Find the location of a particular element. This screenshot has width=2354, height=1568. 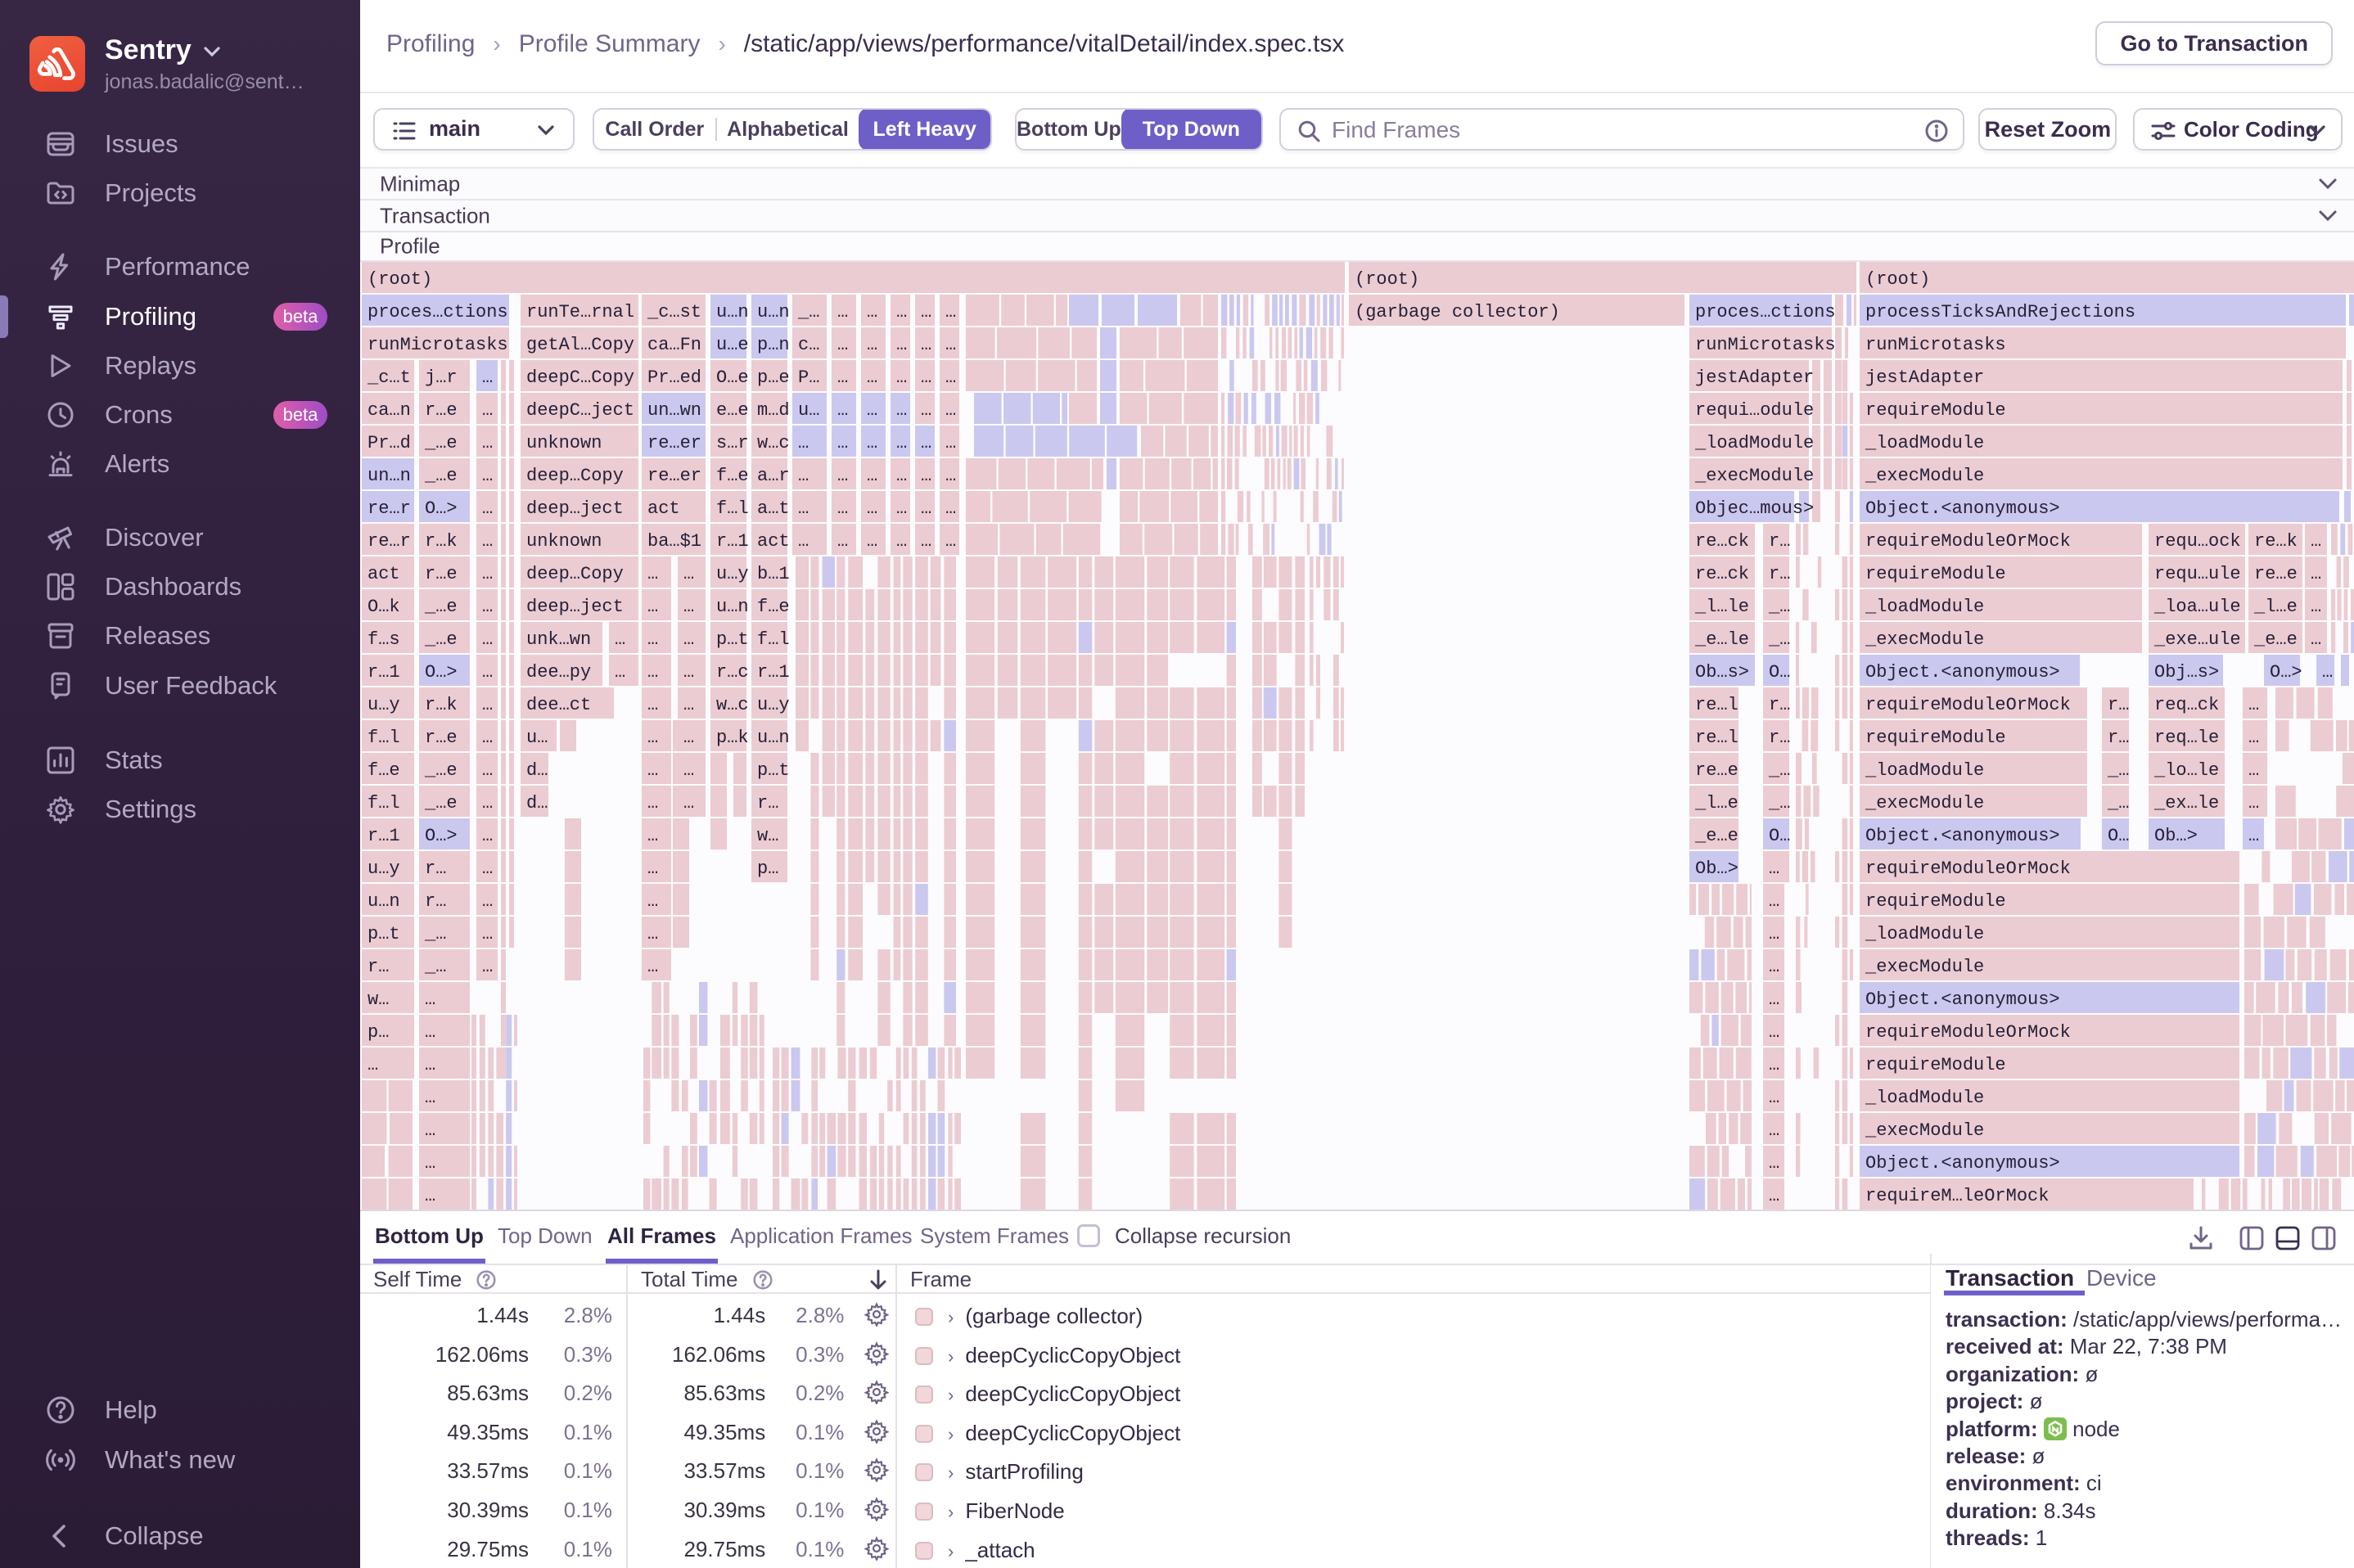

svg-text: ca…n is located at coordinates (389, 410).